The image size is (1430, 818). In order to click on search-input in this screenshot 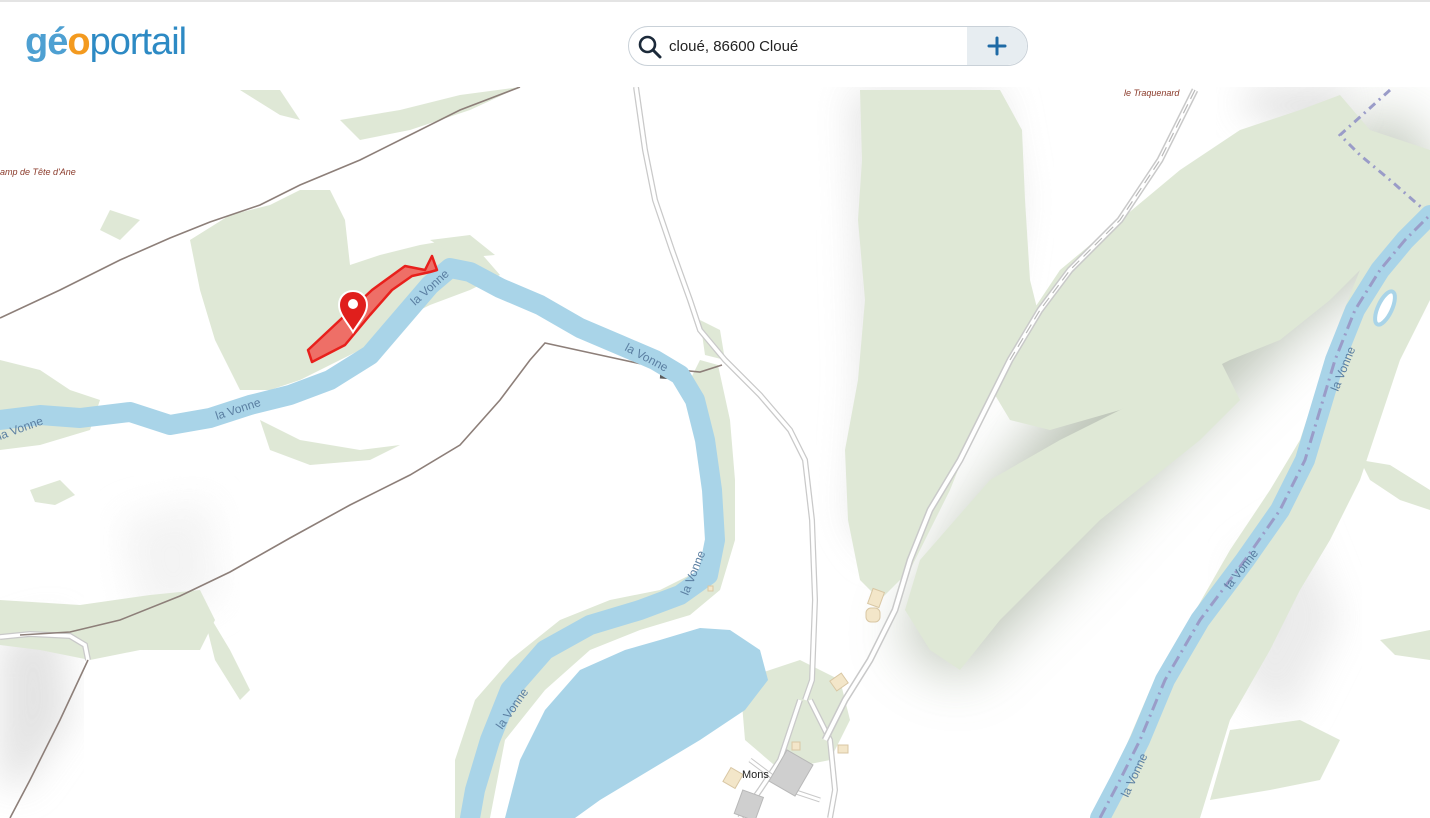, I will do `click(816, 46)`.